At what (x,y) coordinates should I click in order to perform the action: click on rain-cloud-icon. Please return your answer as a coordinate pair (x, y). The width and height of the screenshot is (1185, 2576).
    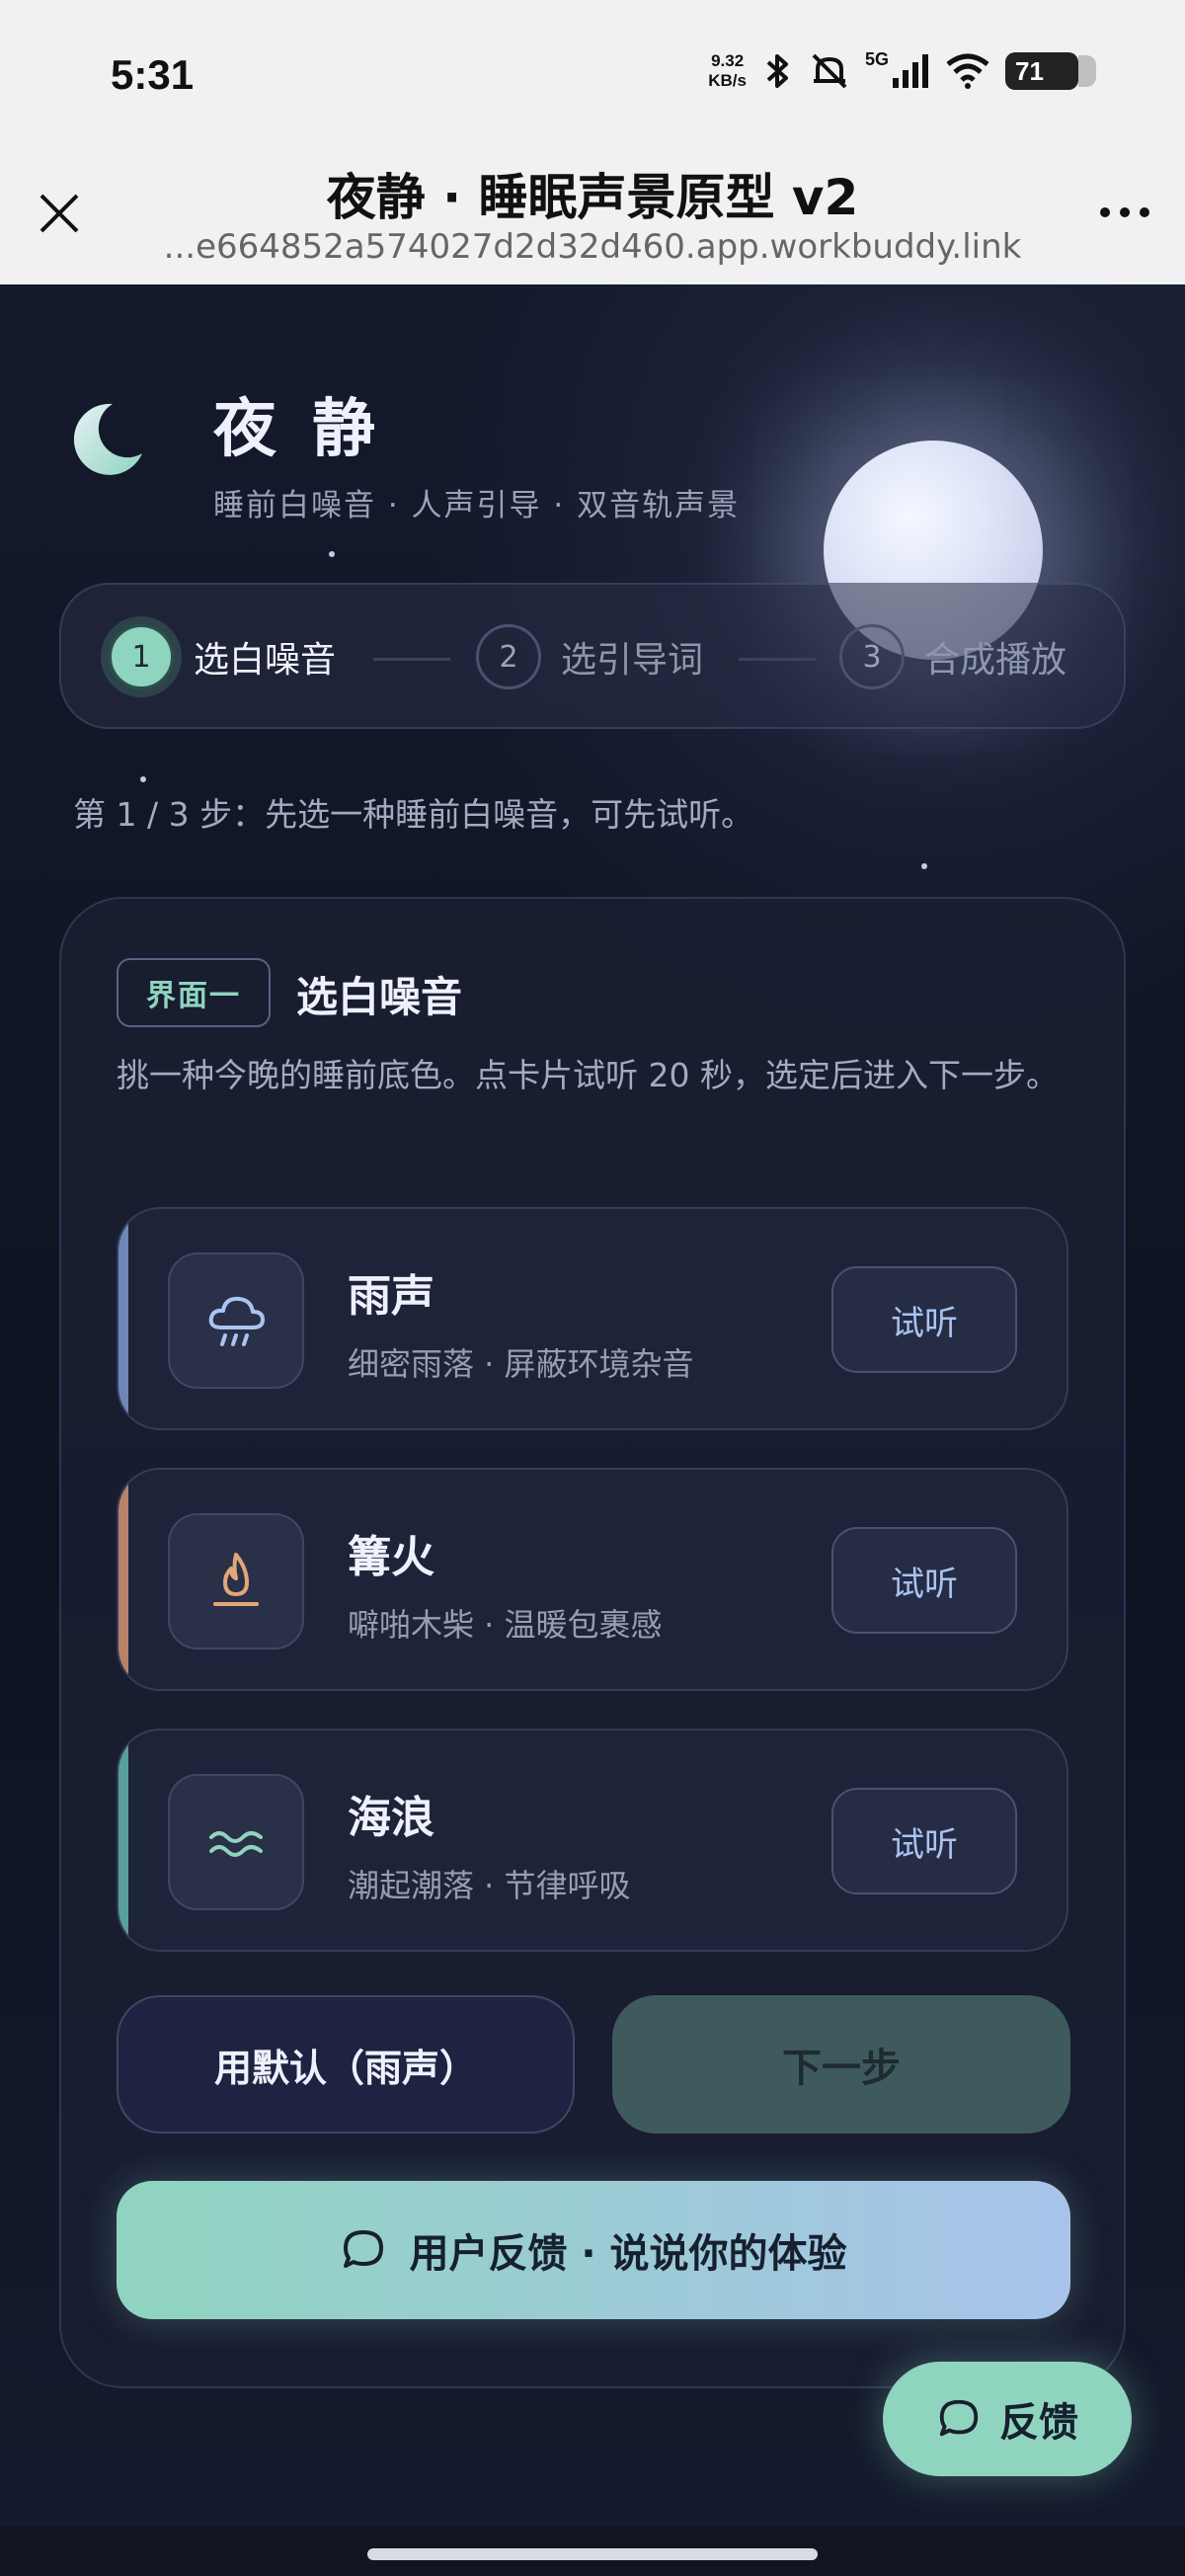
    Looking at the image, I should click on (237, 1321).